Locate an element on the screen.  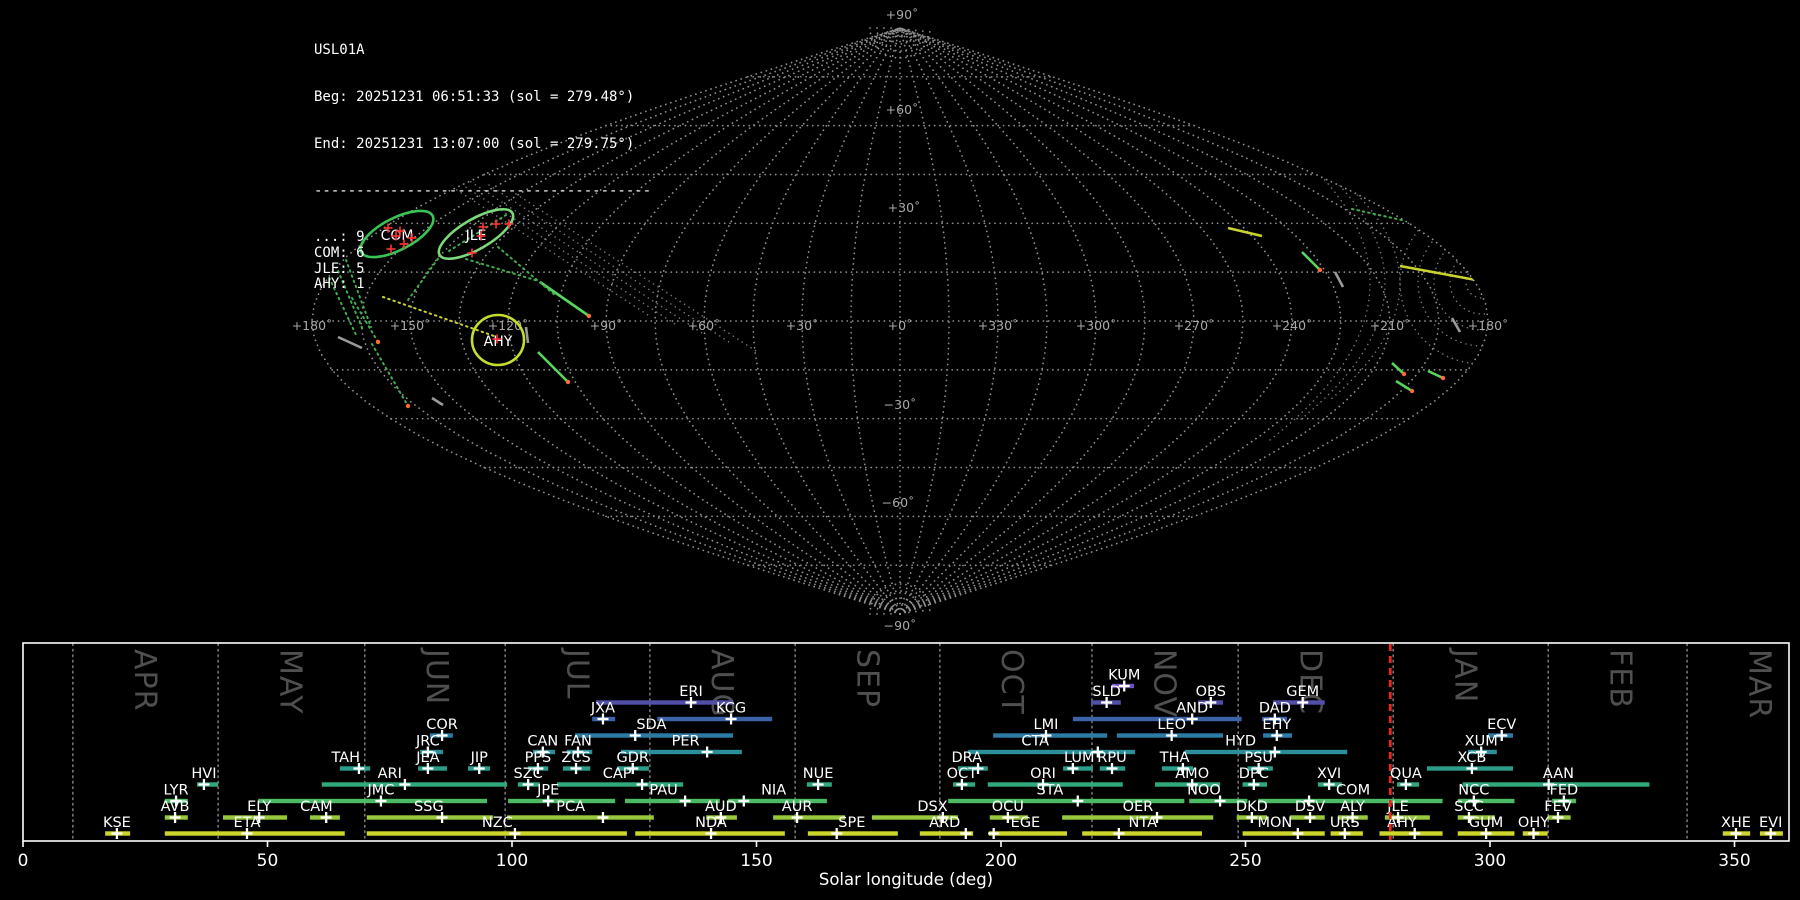
shower-label-xcb: XCB is located at coordinates (1471, 758).